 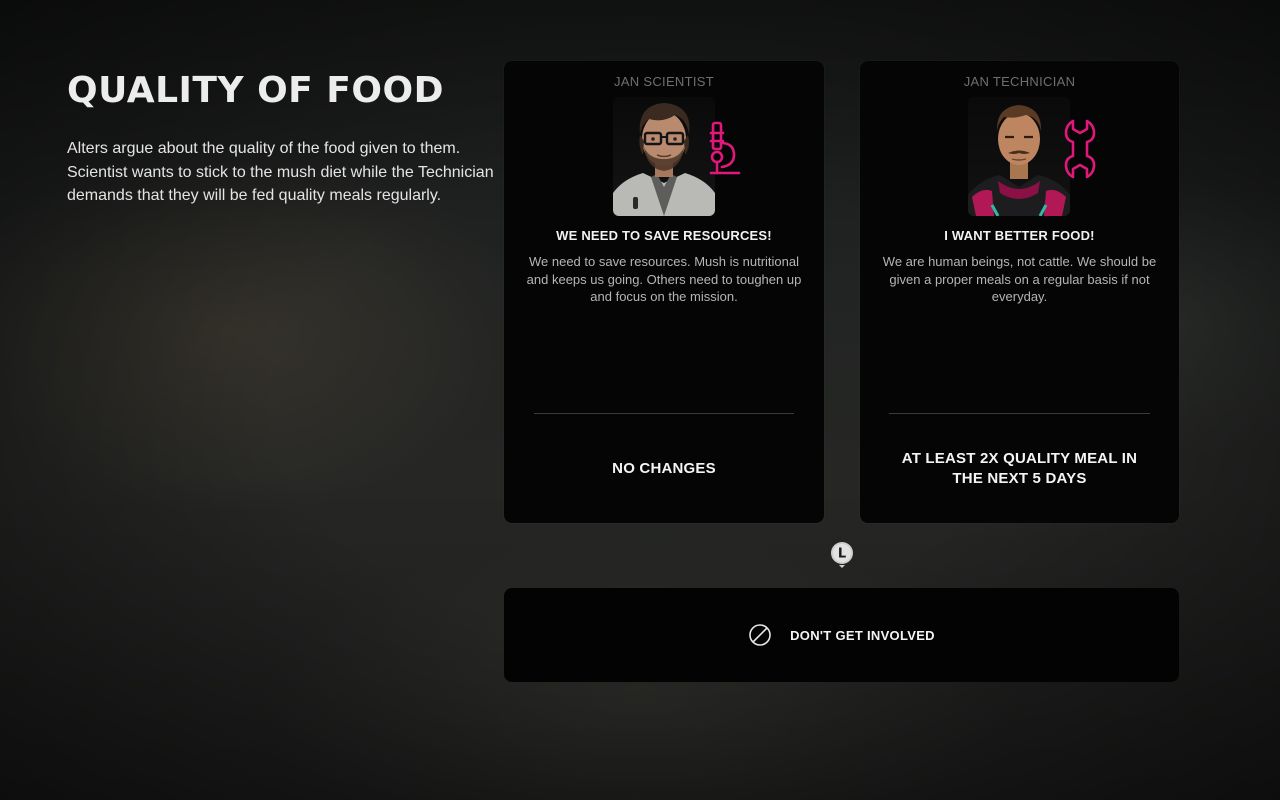 I want to click on event-title: QUALITY OF FOOD, so click(x=255, y=90).